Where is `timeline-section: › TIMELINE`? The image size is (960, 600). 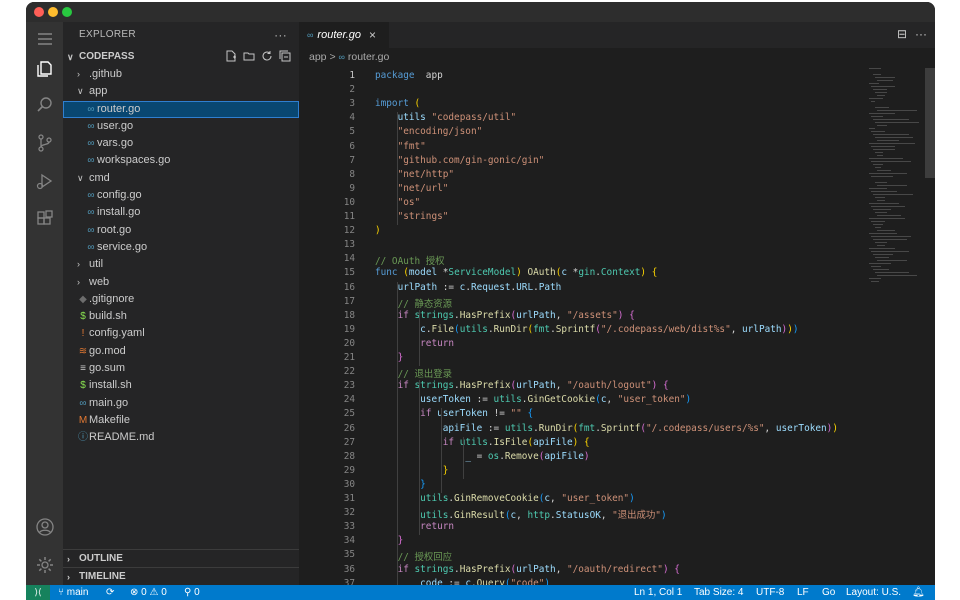
timeline-section: › TIMELINE is located at coordinates (181, 576).